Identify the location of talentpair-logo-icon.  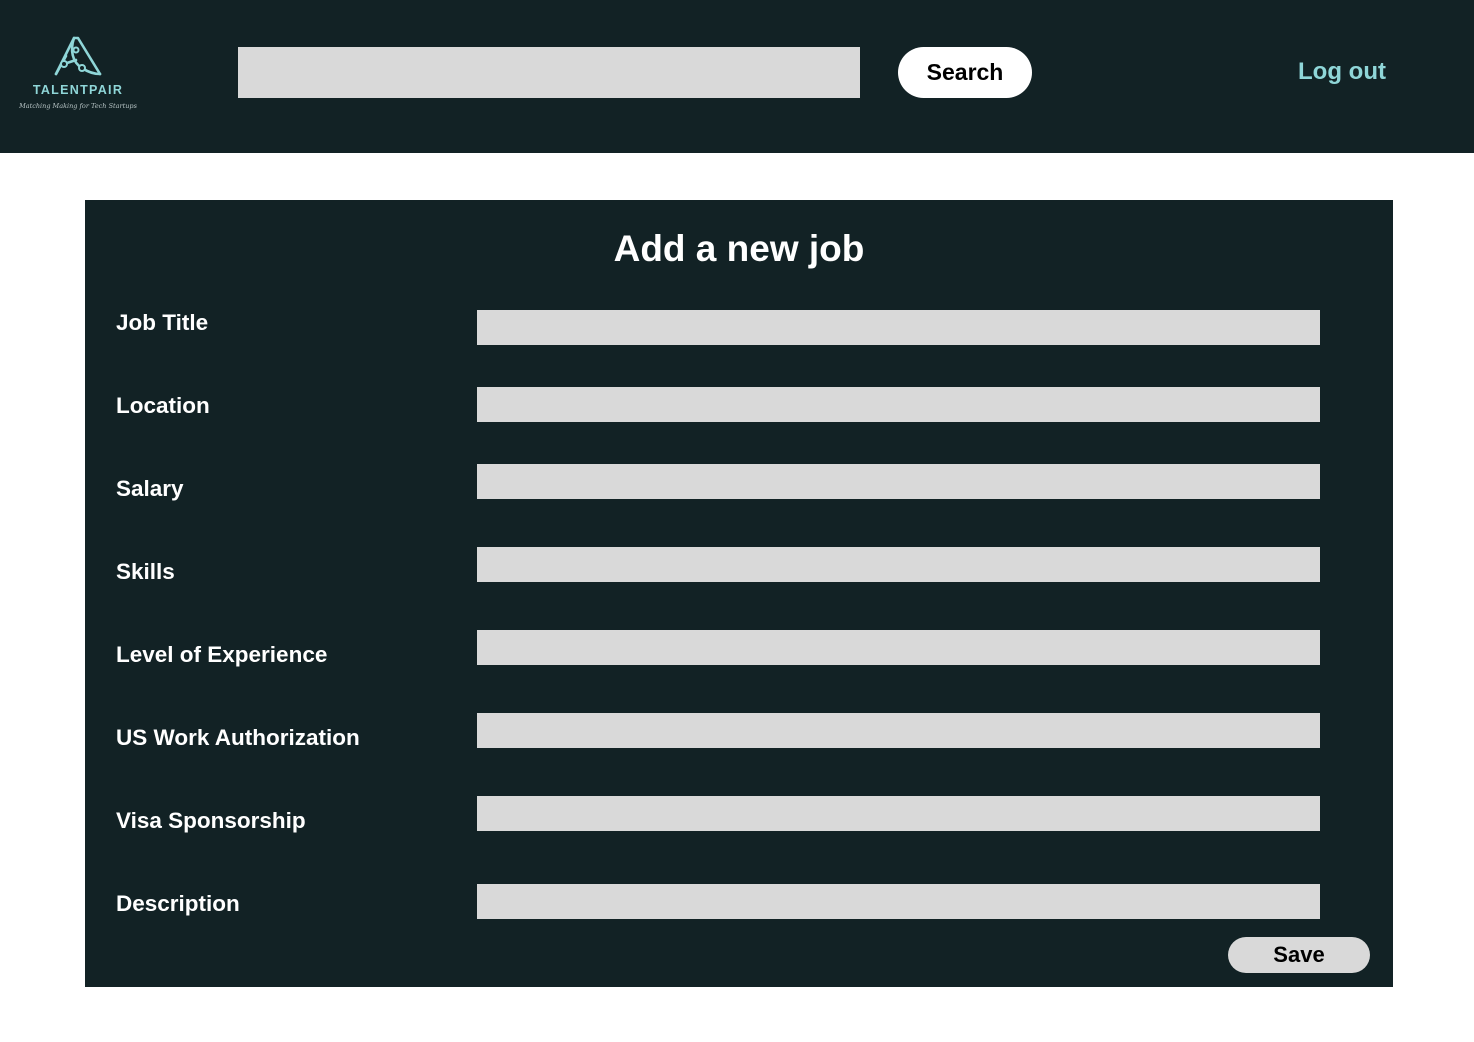
(78, 56).